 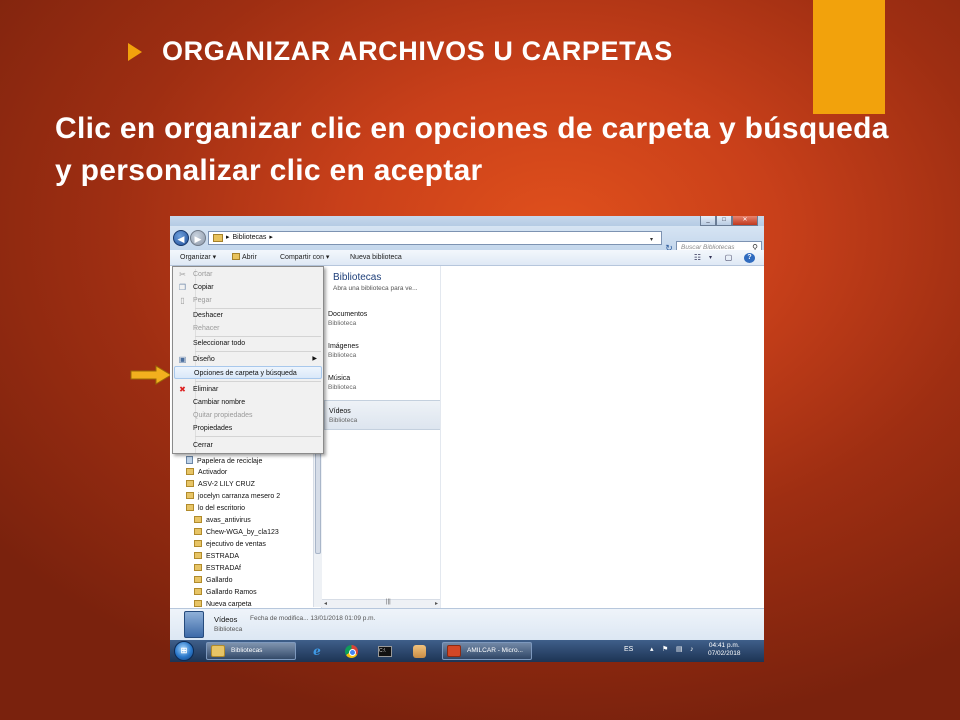 What do you see at coordinates (248, 415) in the screenshot?
I see `menu-item-remove-properties: Quitar propiedades` at bounding box center [248, 415].